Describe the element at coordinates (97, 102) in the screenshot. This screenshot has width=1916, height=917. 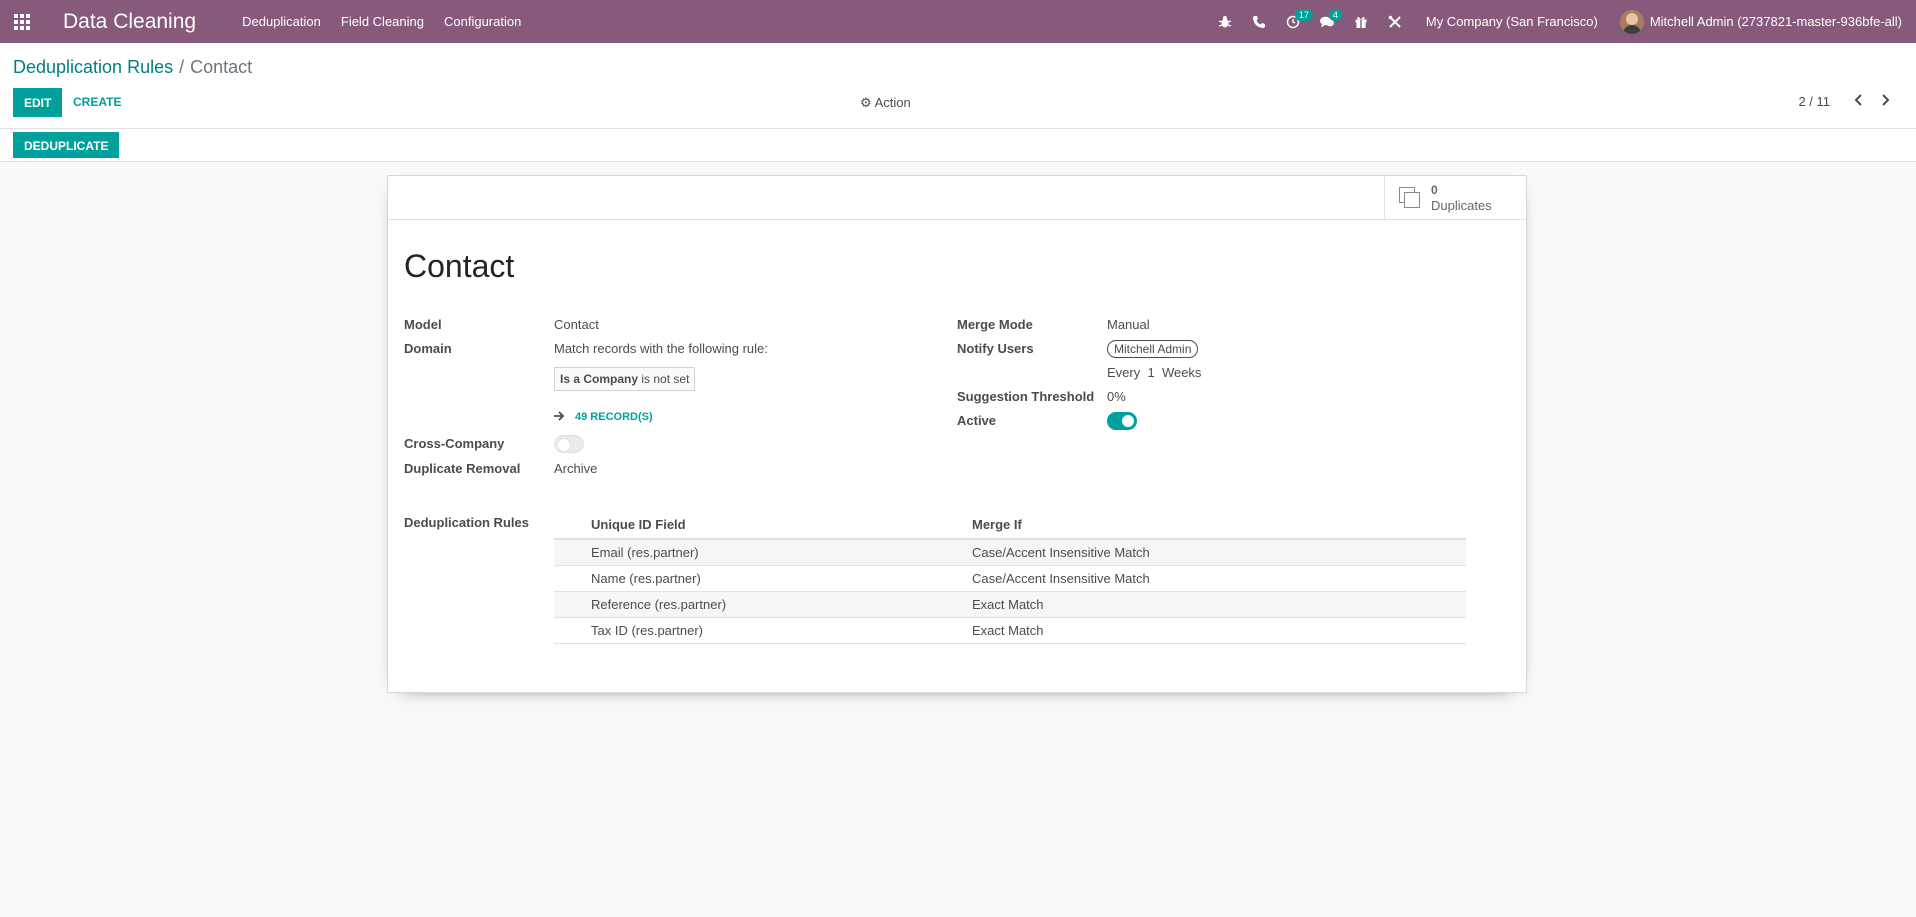
I see `create-button: CREATE` at that location.